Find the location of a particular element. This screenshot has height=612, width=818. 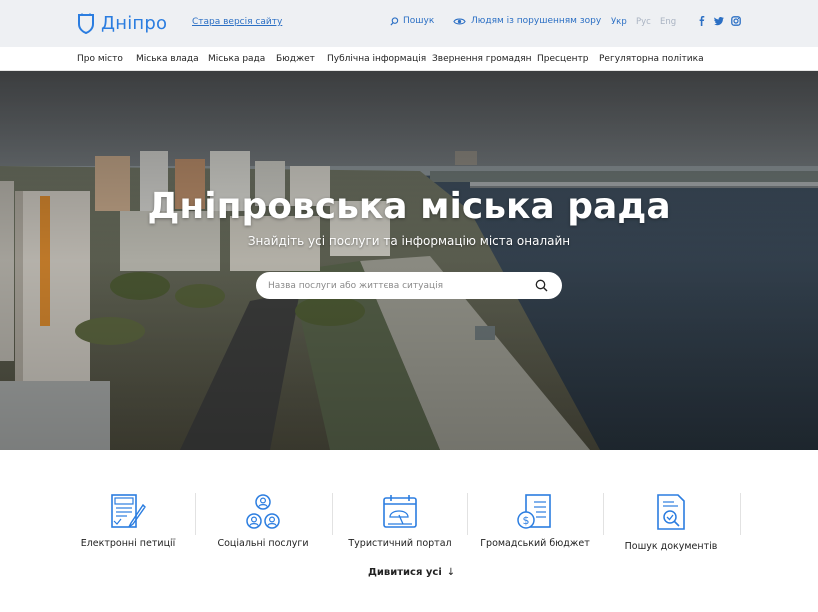

eye-icon is located at coordinates (459, 21).